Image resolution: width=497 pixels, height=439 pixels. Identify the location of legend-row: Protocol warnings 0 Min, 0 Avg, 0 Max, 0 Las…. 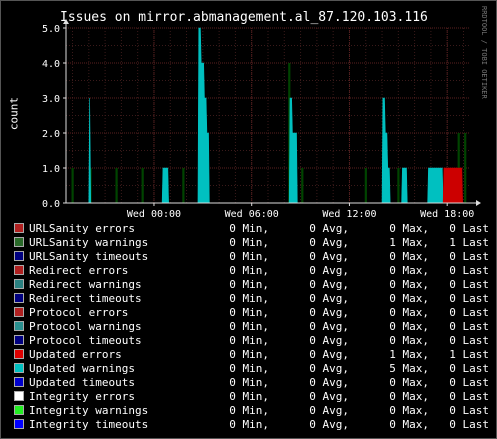
(254, 327).